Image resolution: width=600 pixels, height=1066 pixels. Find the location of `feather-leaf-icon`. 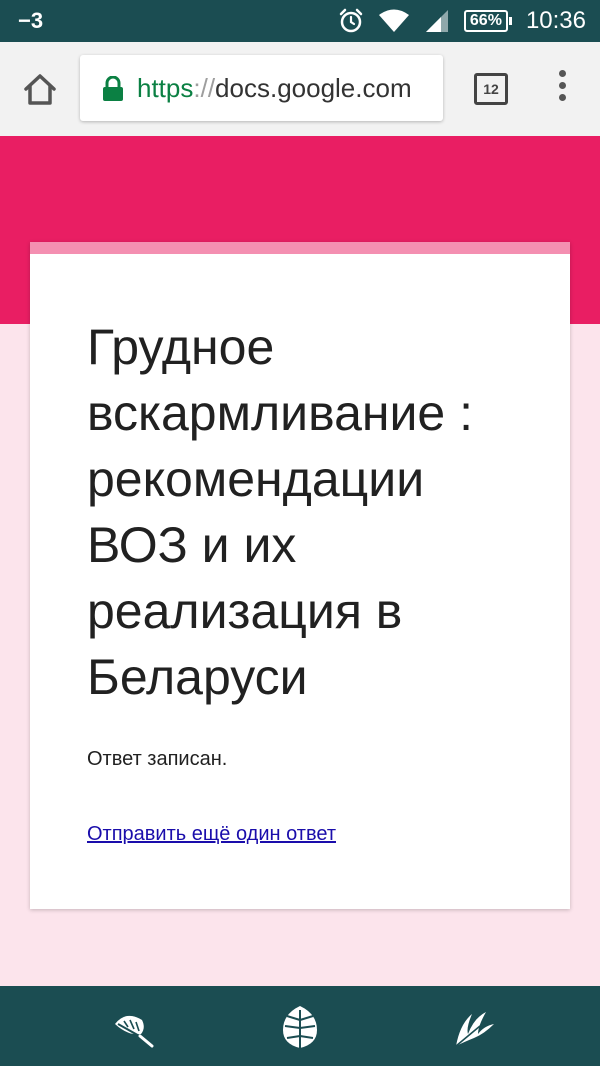

feather-leaf-icon is located at coordinates (133, 1027).